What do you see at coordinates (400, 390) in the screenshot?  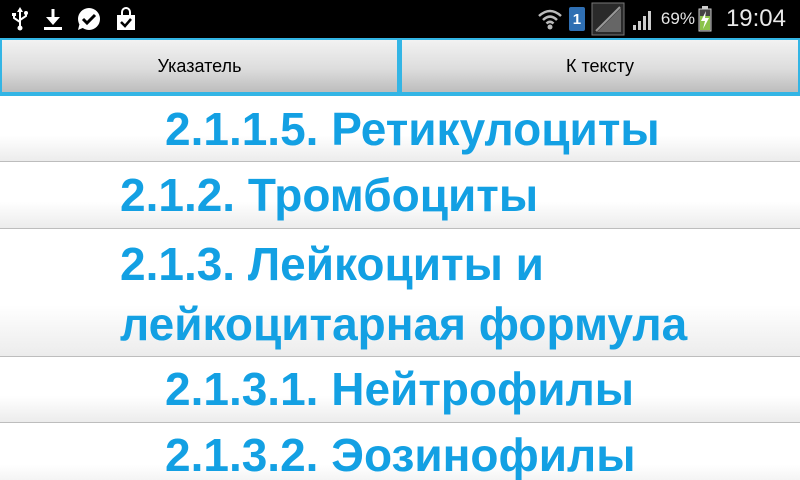 I see `toc-item-neutrophils: 2.1.3.1. Нейтрофилы` at bounding box center [400, 390].